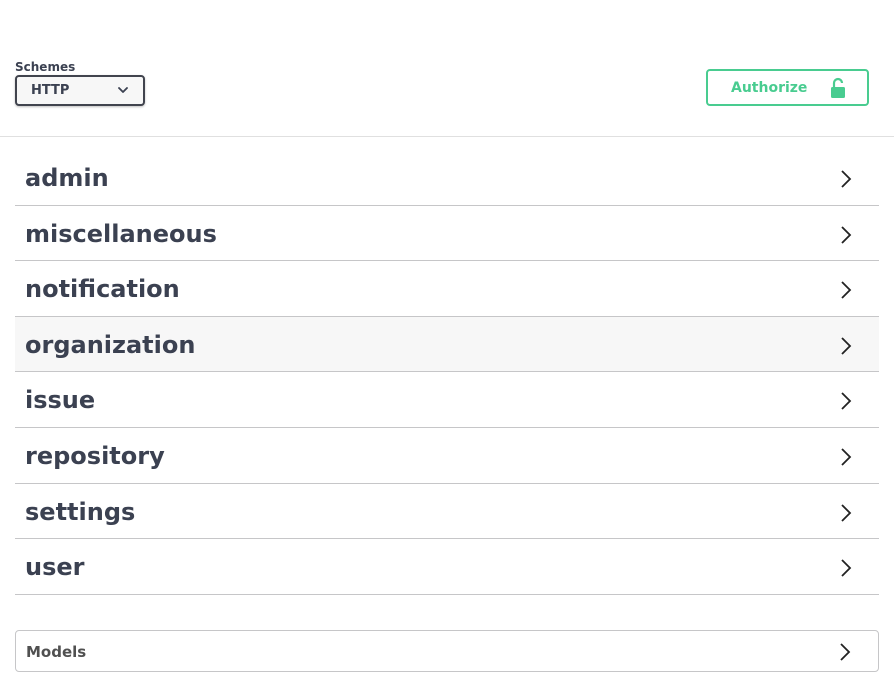  I want to click on schemes-label: Schemes, so click(45, 67).